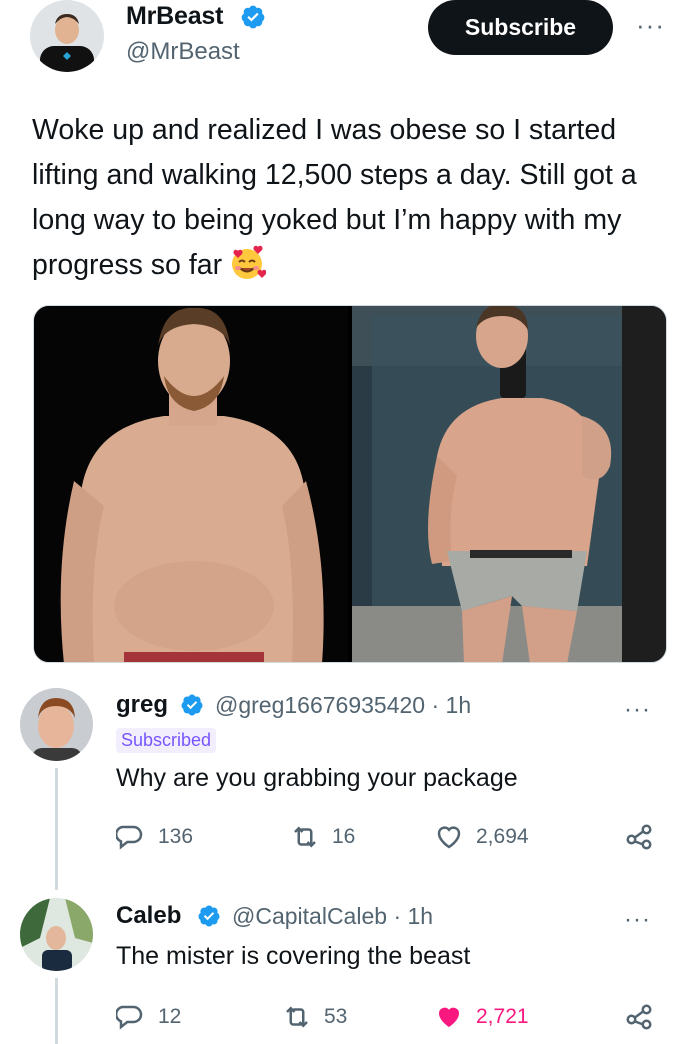 The height and width of the screenshot is (1044, 700). Describe the element at coordinates (344, 836) in the screenshot. I see `retweet-count: 16` at that location.